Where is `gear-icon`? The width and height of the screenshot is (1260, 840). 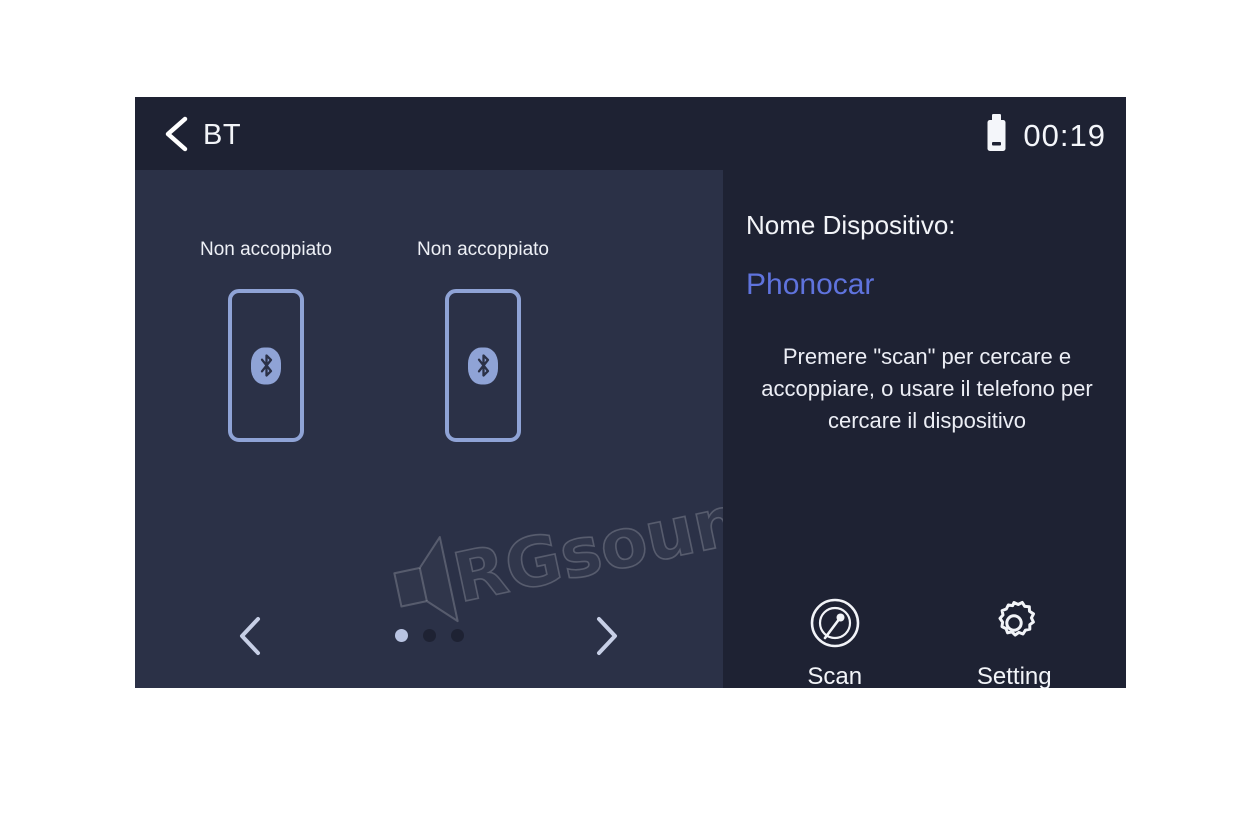 gear-icon is located at coordinates (1014, 623).